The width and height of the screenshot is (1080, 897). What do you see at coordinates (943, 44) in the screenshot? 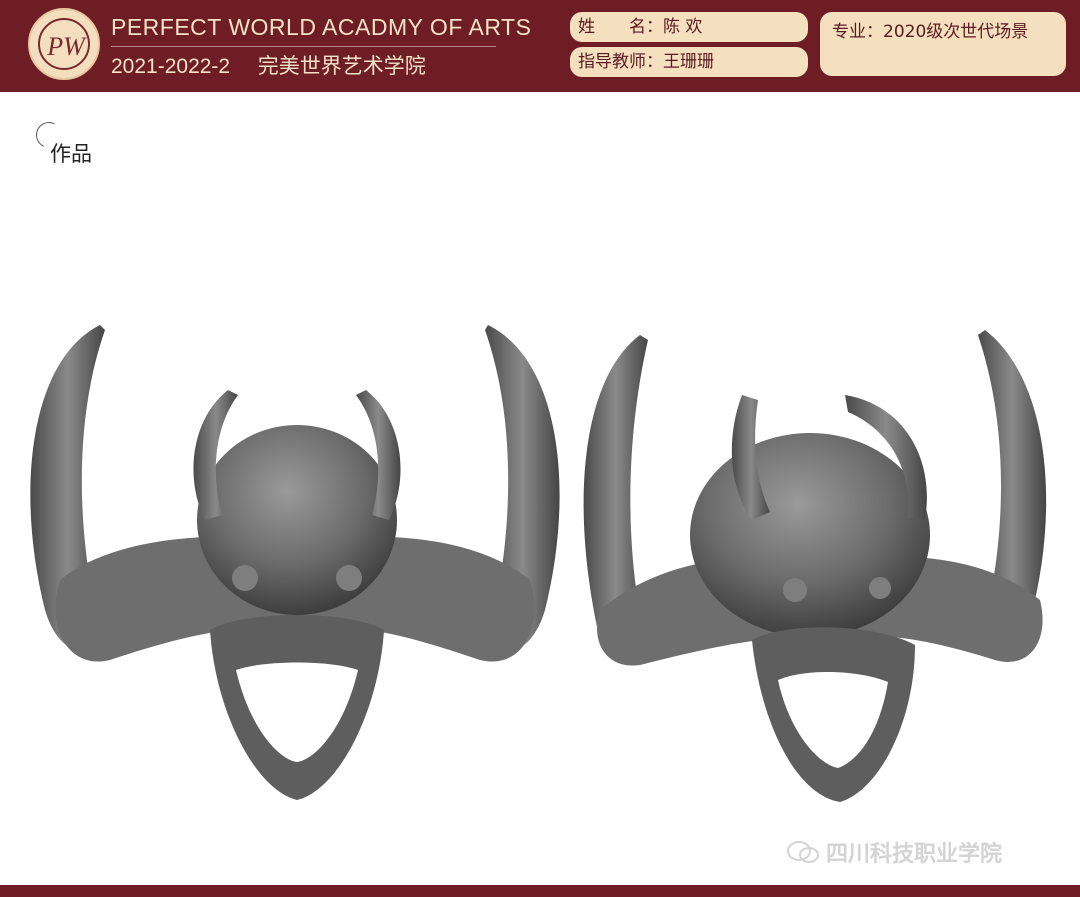
I see `major-pill: 专业：2020级次世代场景` at bounding box center [943, 44].